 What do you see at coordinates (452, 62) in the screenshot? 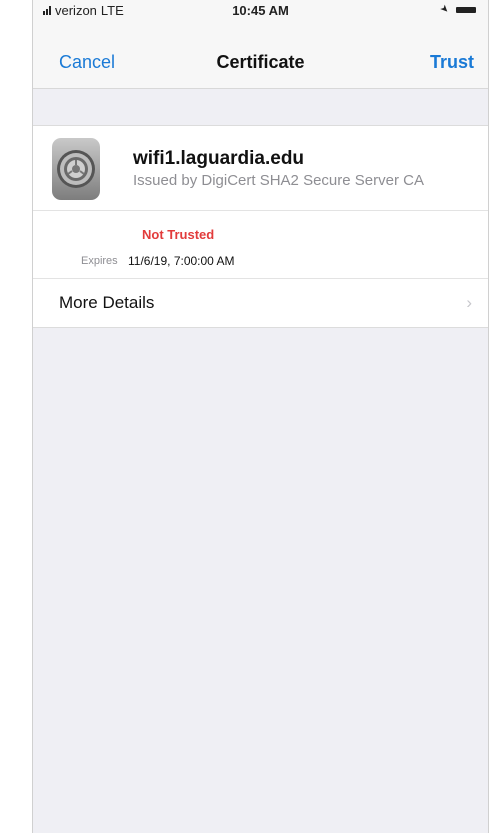
I see `trust-button: Trust` at bounding box center [452, 62].